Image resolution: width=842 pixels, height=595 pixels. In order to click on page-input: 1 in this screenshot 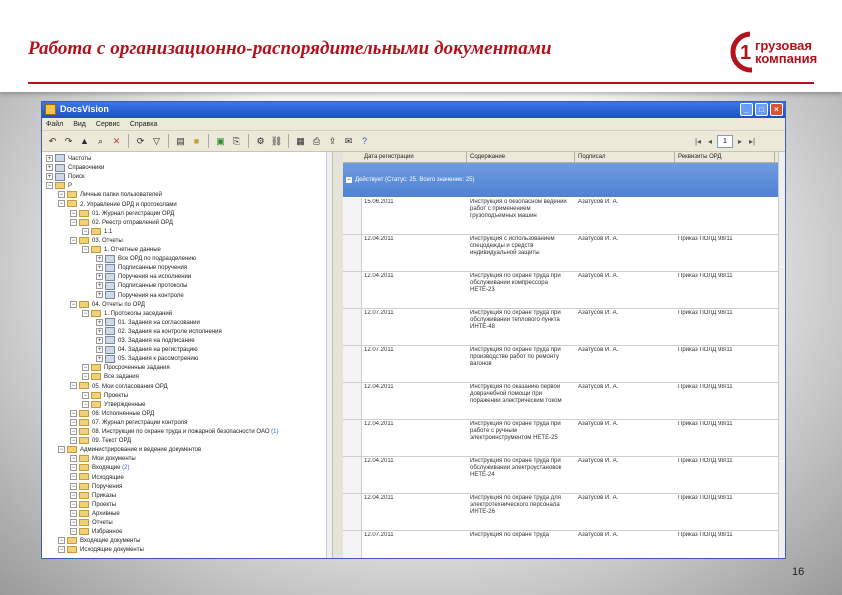, I will do `click(725, 141)`.